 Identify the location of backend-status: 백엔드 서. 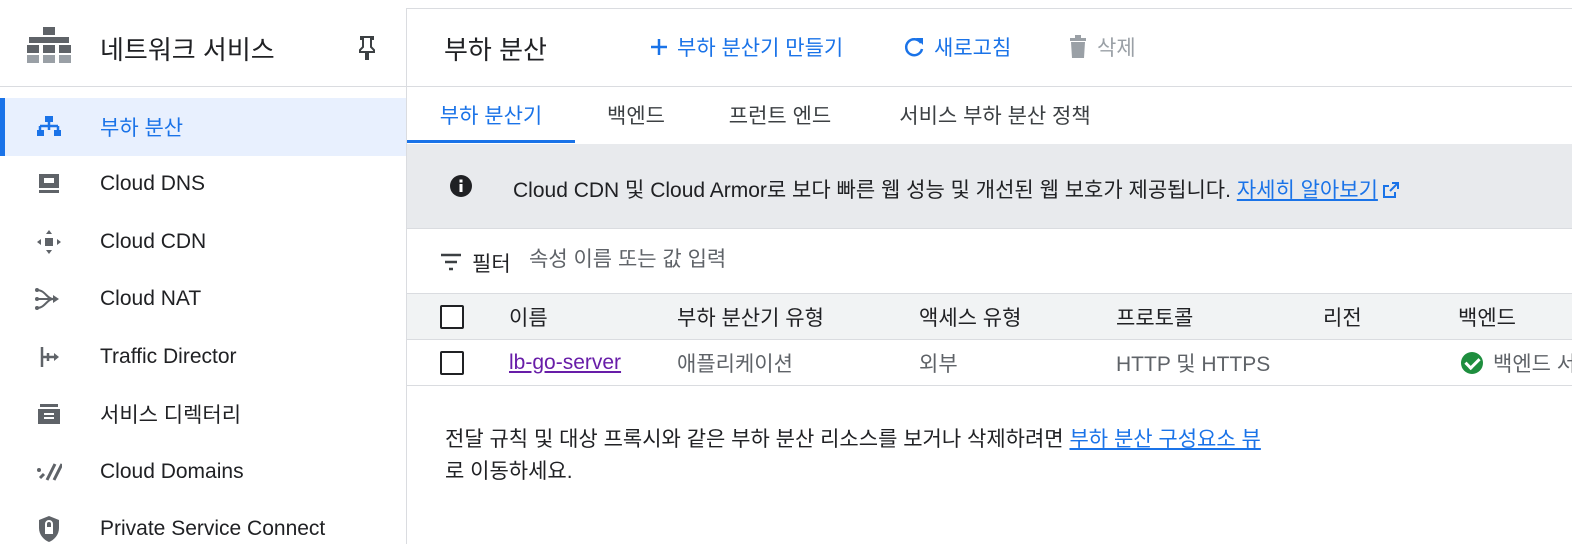
(1516, 362).